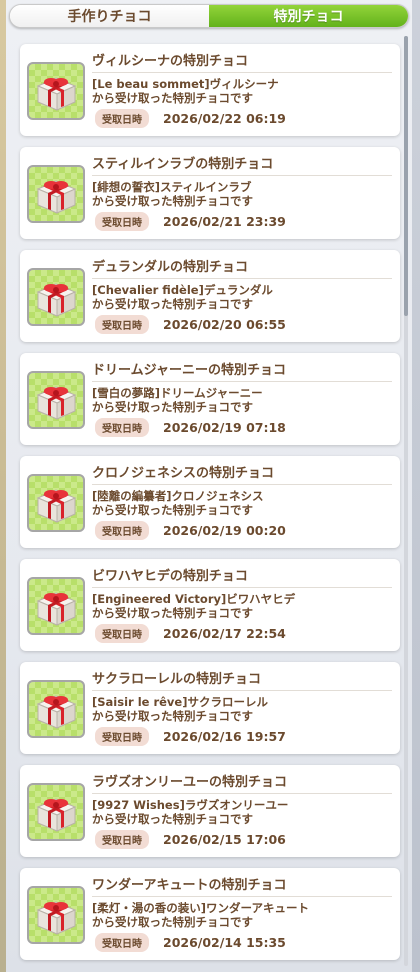  What do you see at coordinates (224, 736) in the screenshot?
I see `received-date: 2026/02/16 19:57` at bounding box center [224, 736].